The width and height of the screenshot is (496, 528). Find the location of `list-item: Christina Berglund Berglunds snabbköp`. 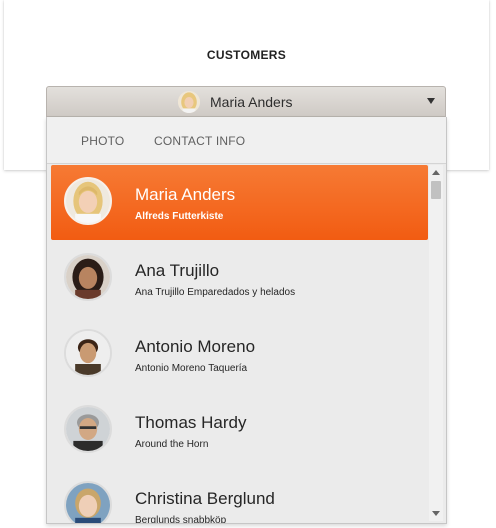

list-item: Christina Berglund Berglunds snabbköp is located at coordinates (239, 496).